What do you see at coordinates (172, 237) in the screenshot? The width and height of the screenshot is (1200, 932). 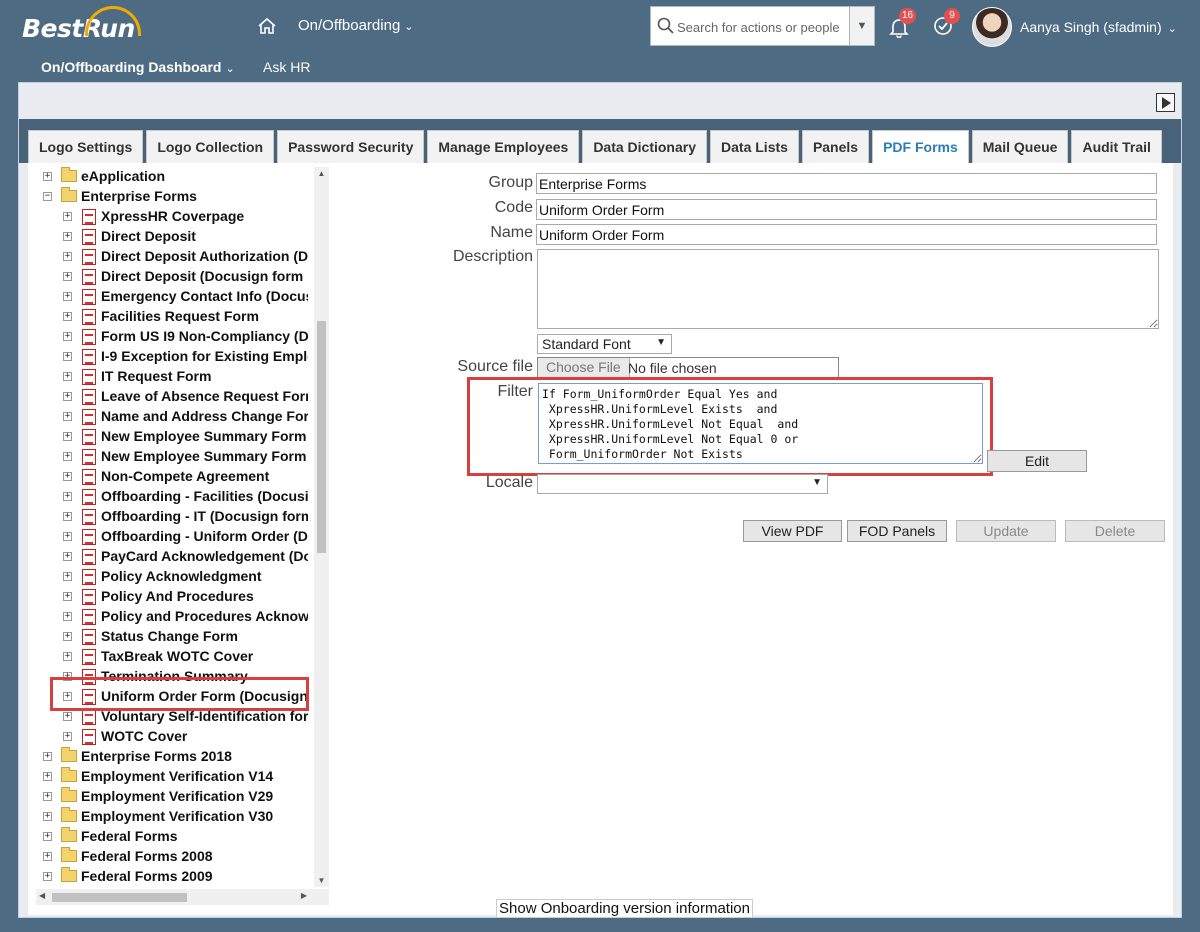 I see `tree-item: + Direct Deposit` at bounding box center [172, 237].